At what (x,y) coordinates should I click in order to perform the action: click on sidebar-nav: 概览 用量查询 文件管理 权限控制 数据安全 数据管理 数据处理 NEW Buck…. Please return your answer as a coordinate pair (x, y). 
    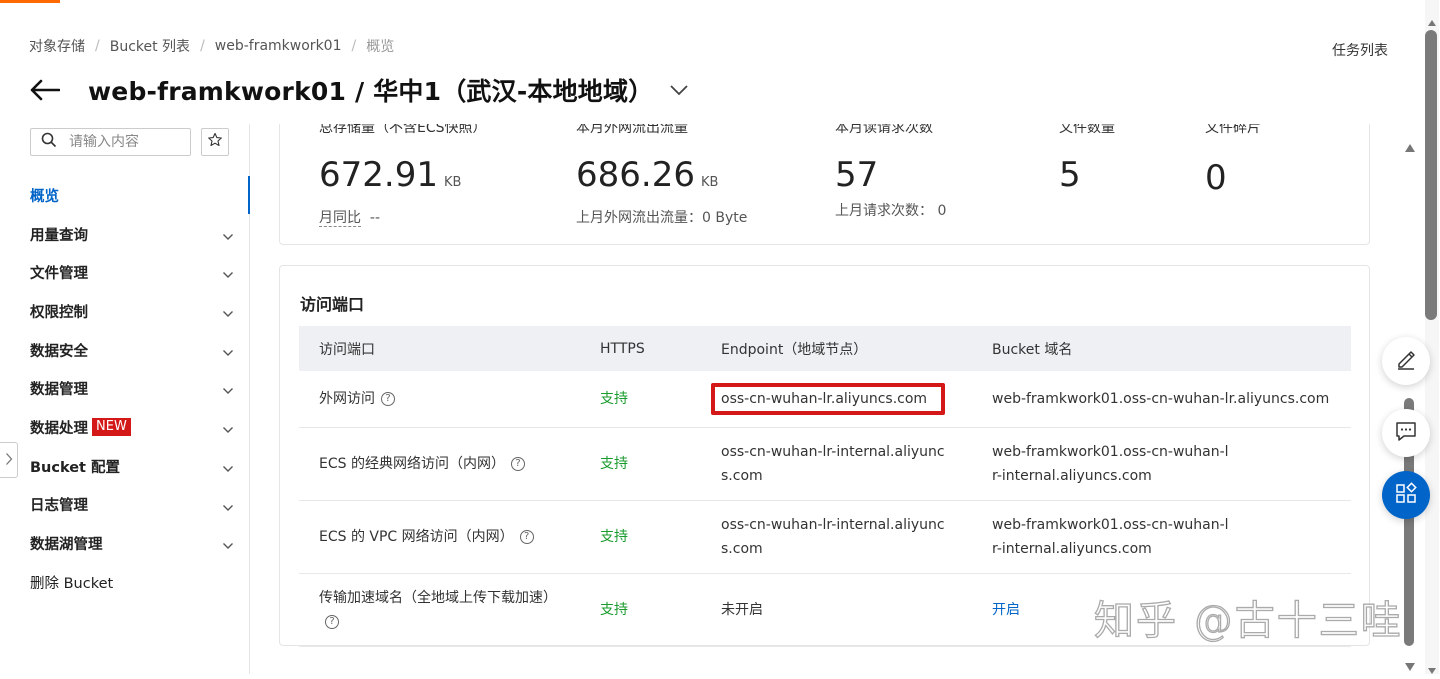
    Looking at the image, I should click on (125, 389).